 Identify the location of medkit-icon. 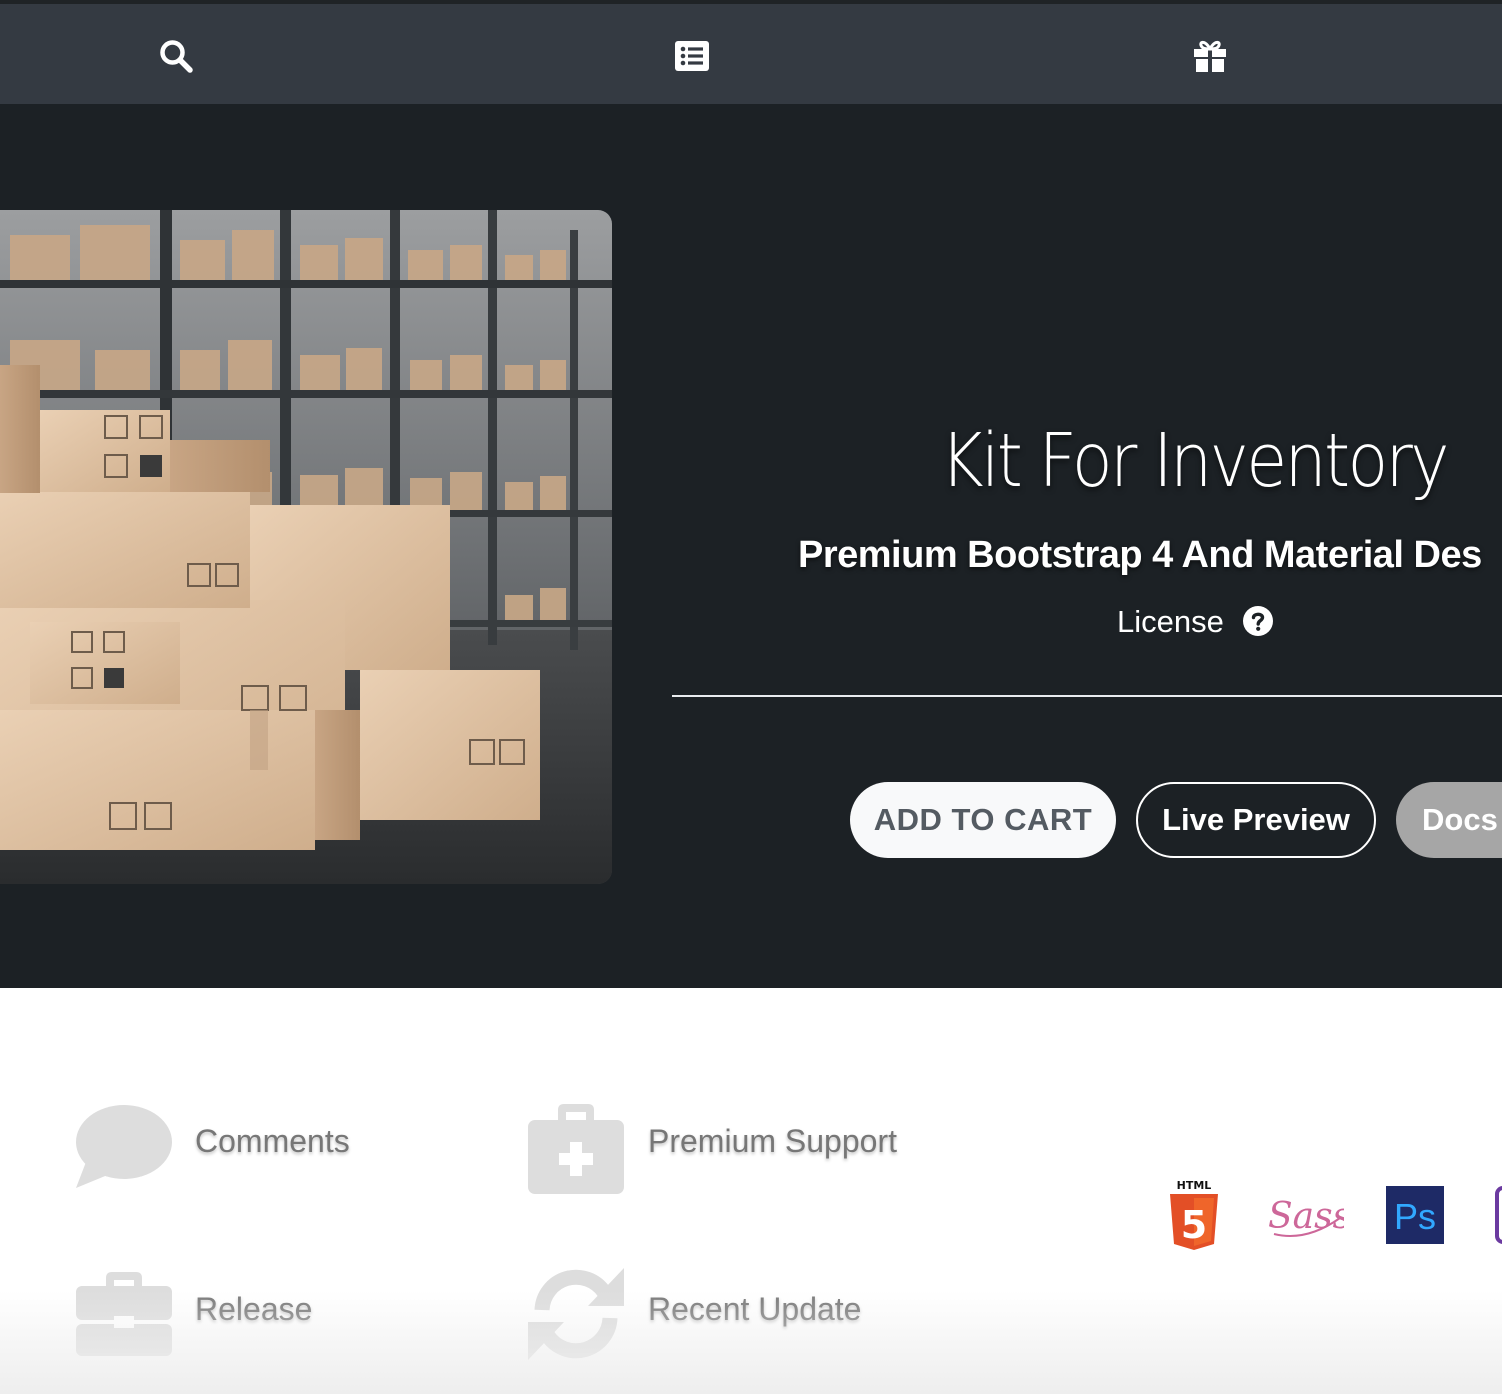
(576, 1151).